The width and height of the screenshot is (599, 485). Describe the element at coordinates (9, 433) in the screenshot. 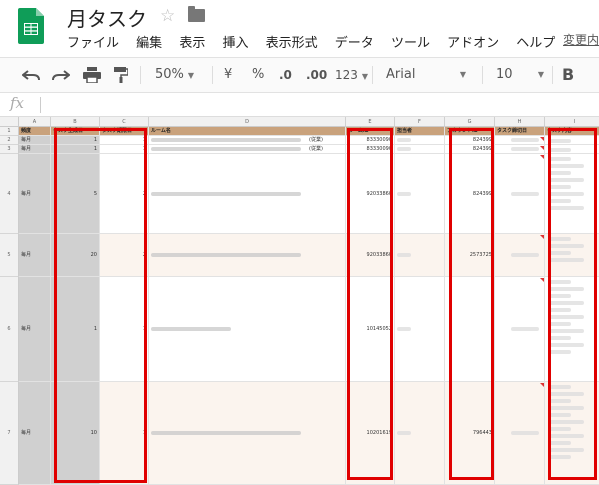

I see `row-header-7: 7` at that location.